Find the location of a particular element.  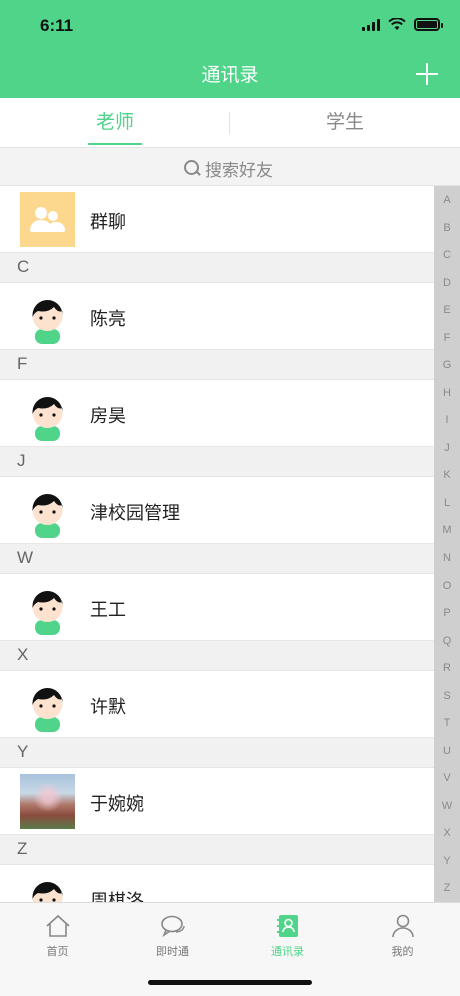

index-letter-d: D is located at coordinates (447, 283).